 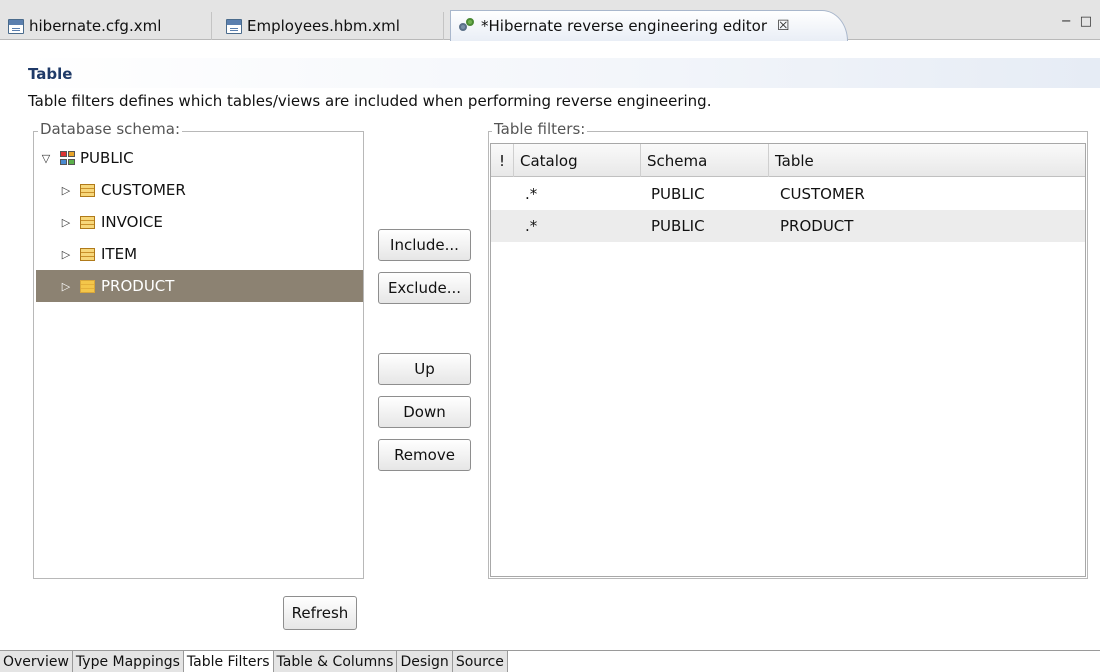 I want to click on refresh-button: Refresh, so click(x=320, y=613).